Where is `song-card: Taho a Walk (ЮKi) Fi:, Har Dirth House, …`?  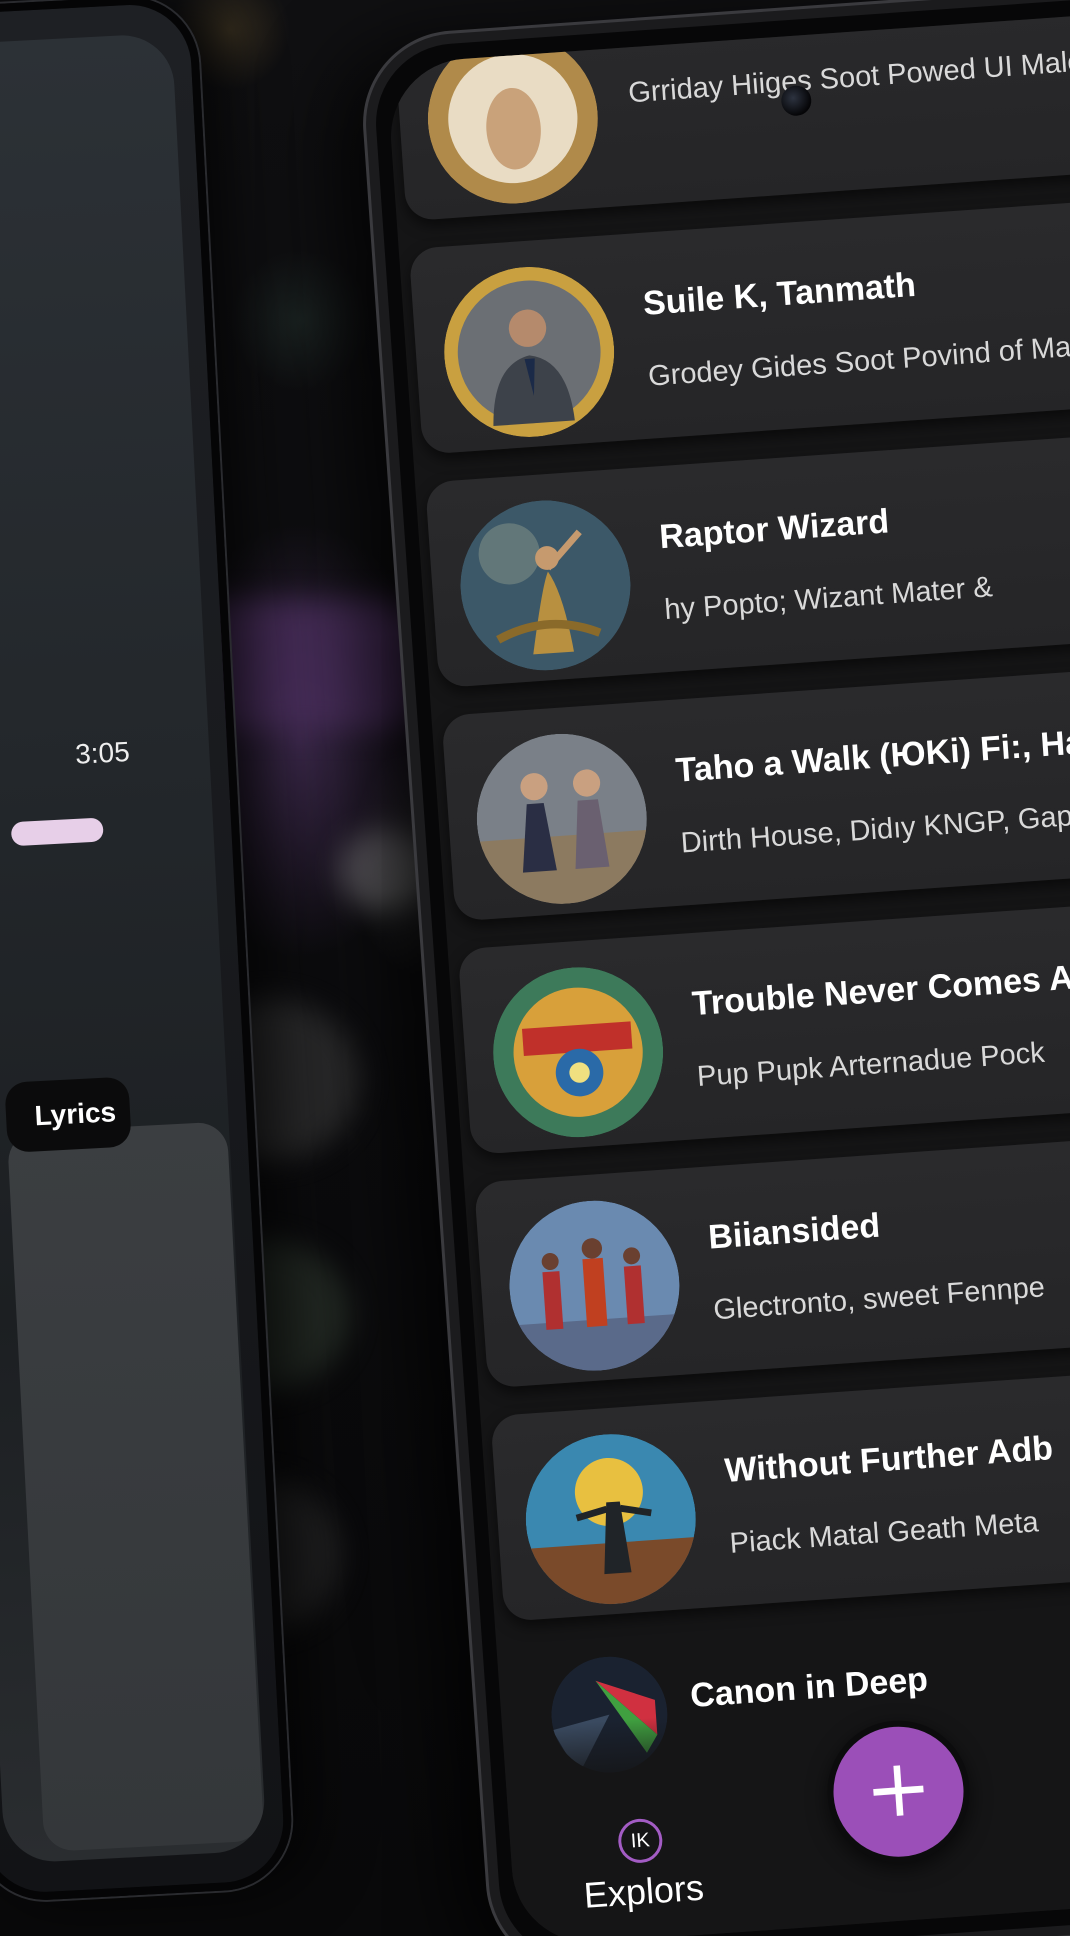
song-card: Taho a Walk (ЮKi) Fi:, Har Dirth House, … is located at coordinates (755, 792).